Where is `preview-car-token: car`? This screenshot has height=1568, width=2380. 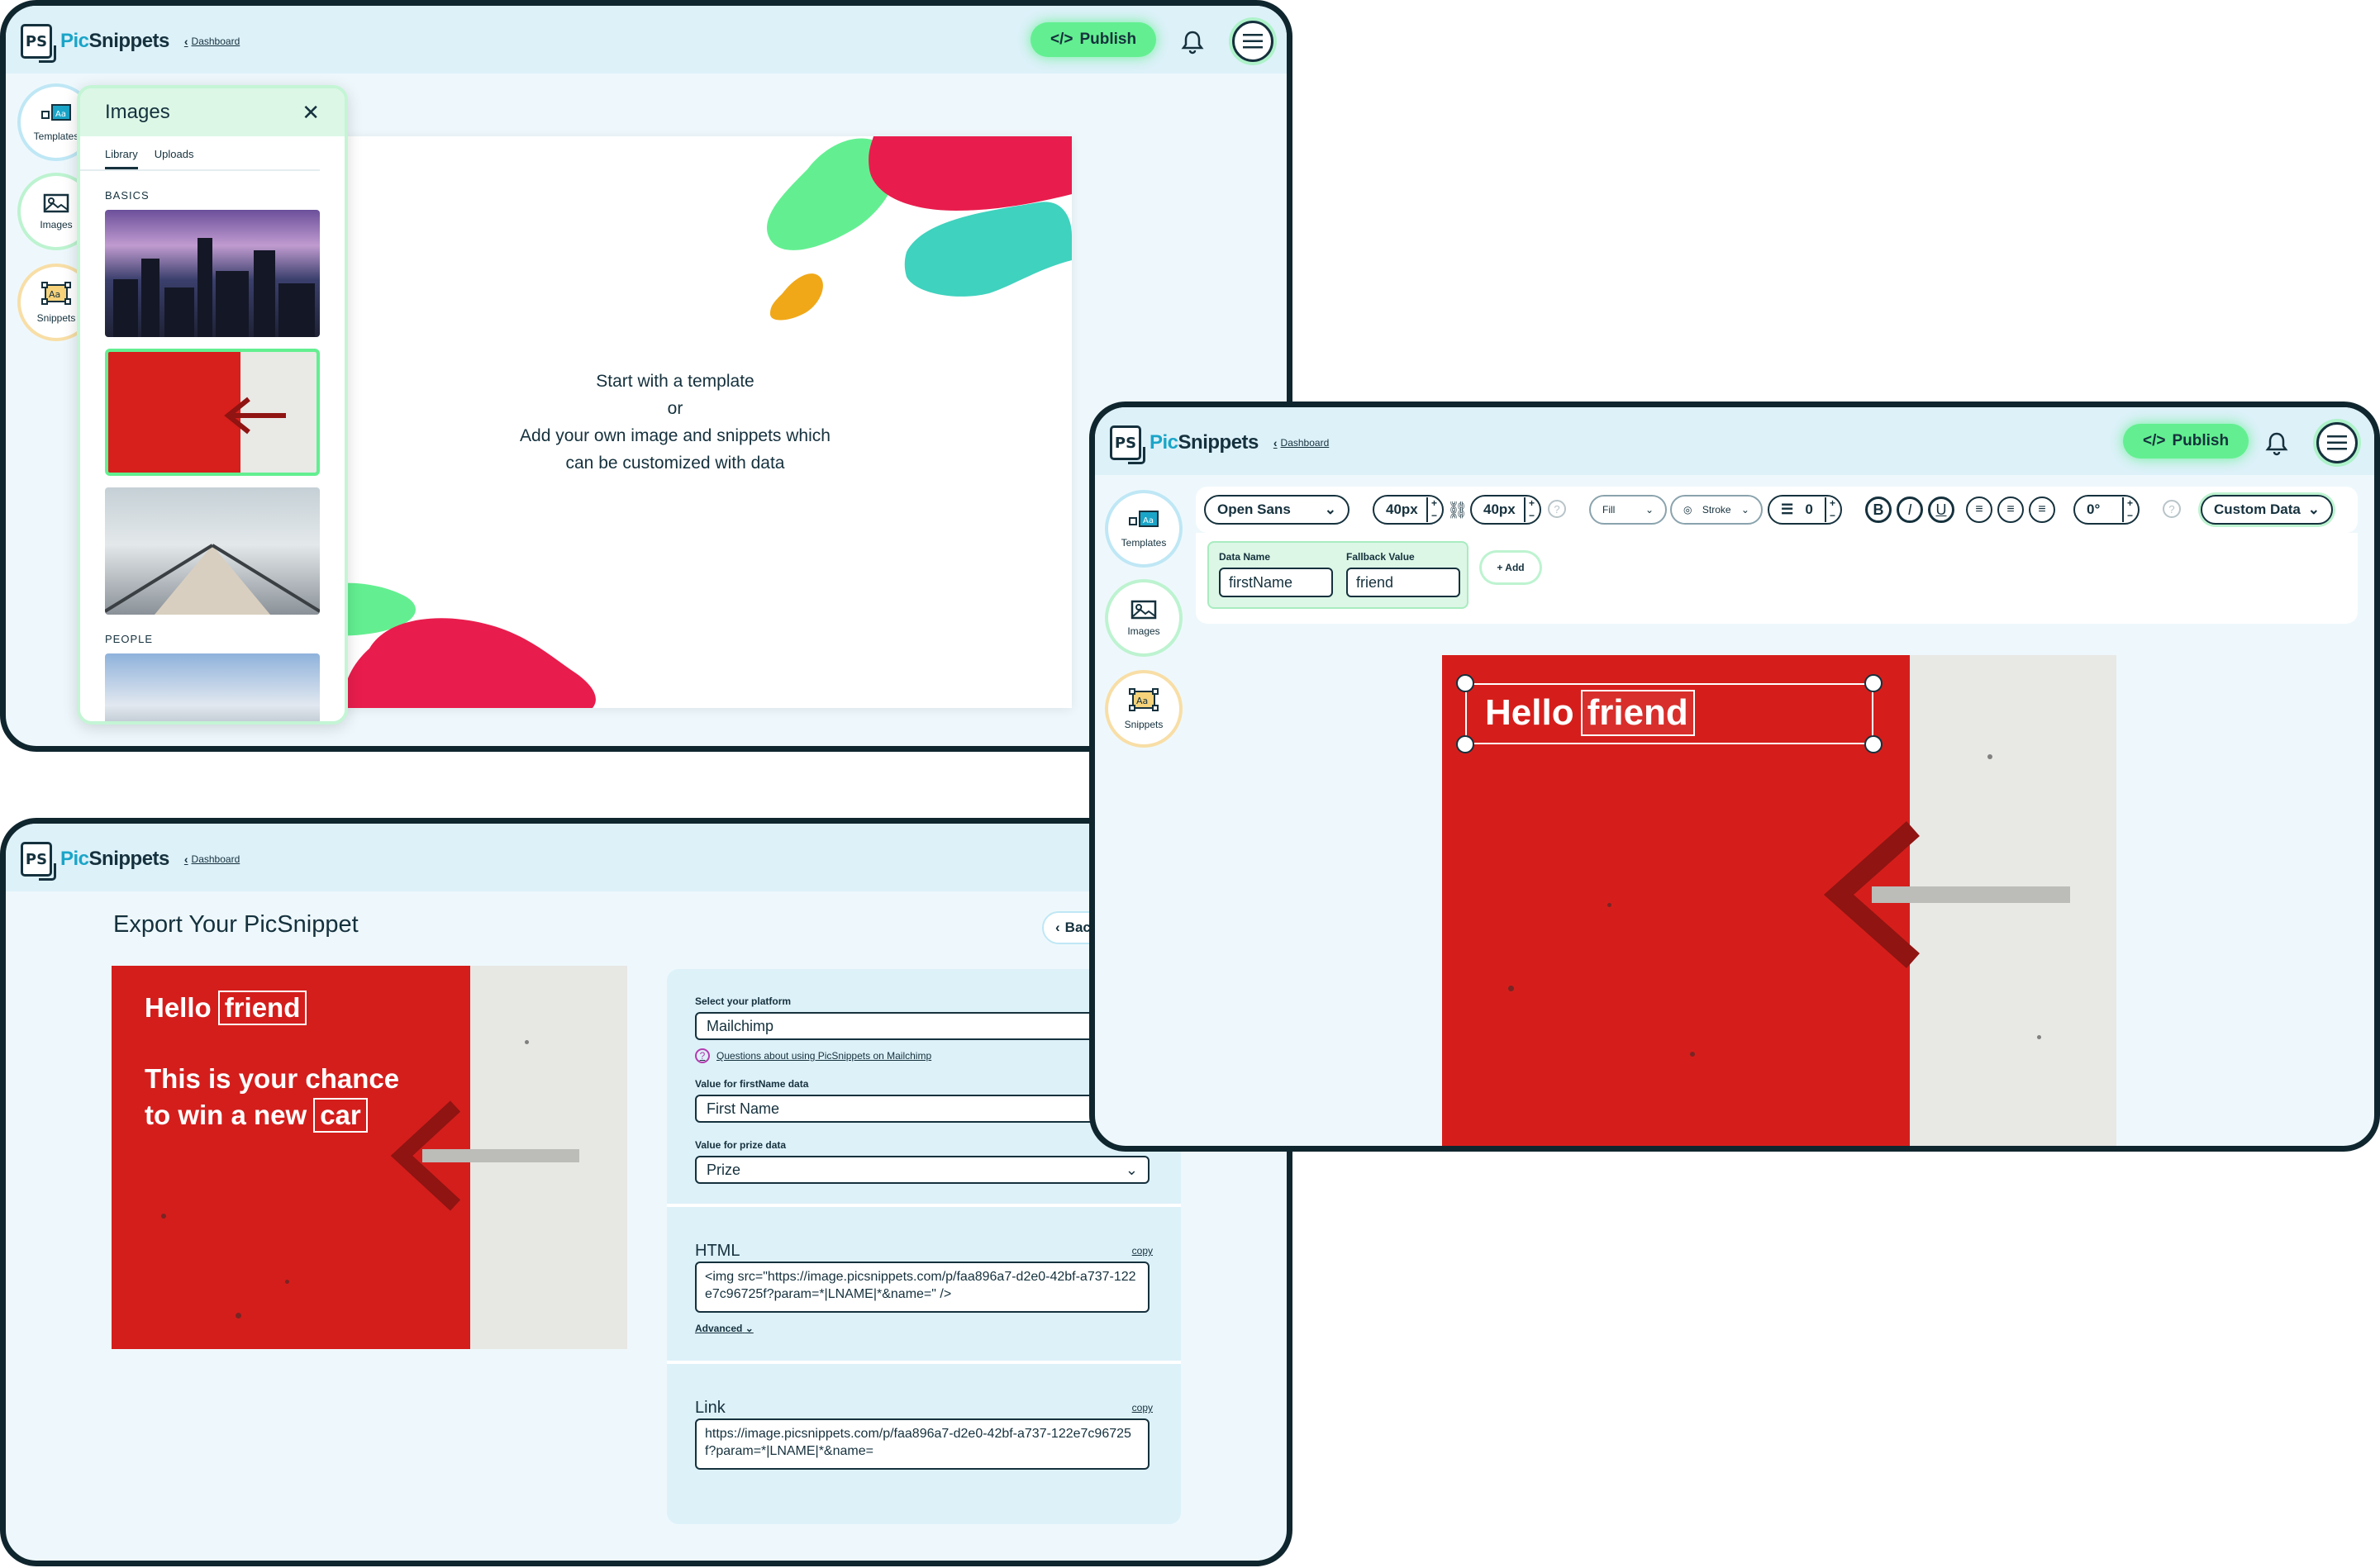
preview-car-token: car is located at coordinates (340, 1115).